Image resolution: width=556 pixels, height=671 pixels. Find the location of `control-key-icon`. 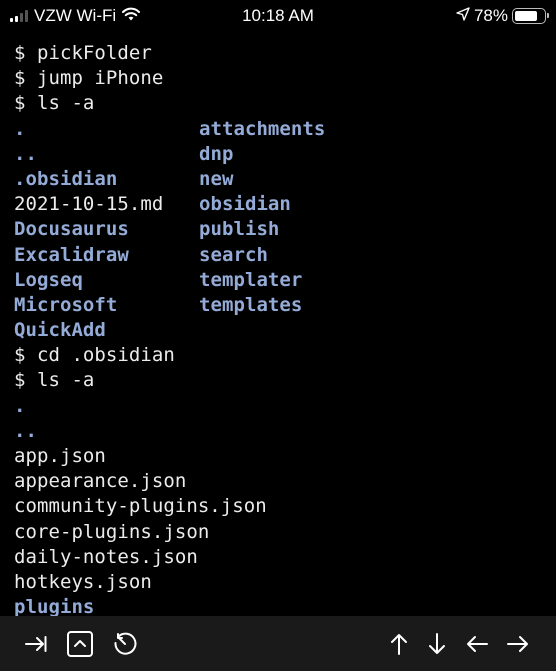

control-key-icon is located at coordinates (80, 644).